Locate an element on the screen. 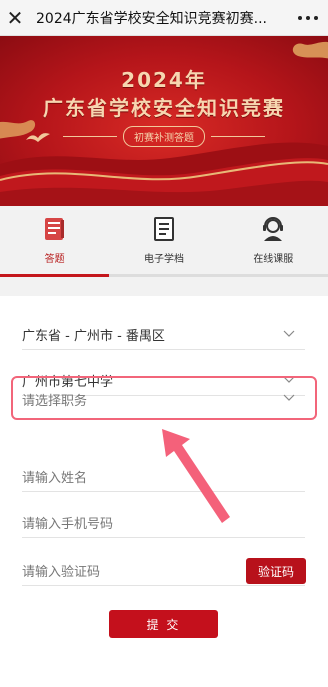 The height and width of the screenshot is (687, 328). tab-documents: 电子学档 is located at coordinates (163, 242).